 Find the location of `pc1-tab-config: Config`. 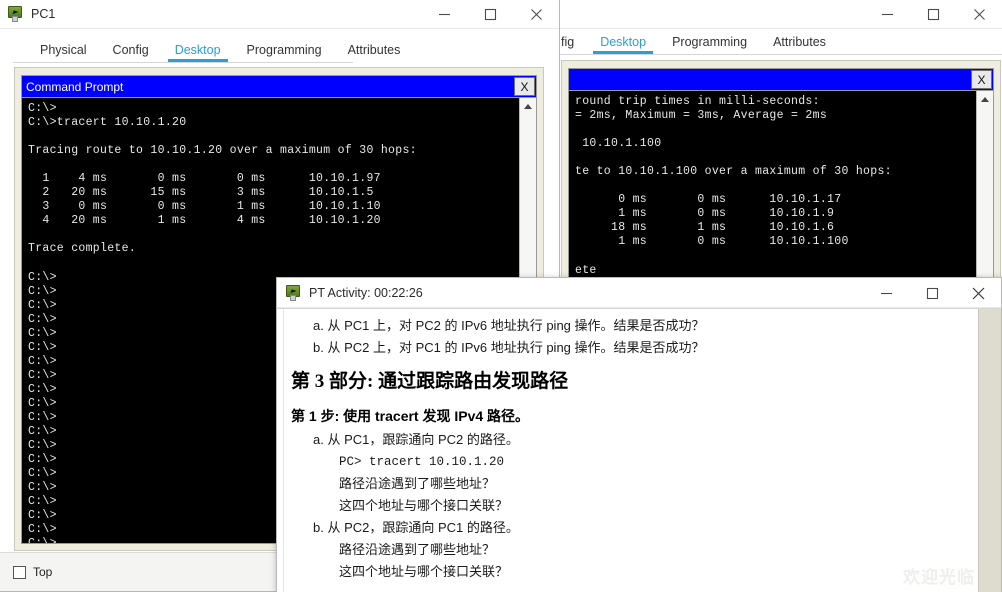

pc1-tab-config: Config is located at coordinates (131, 52).